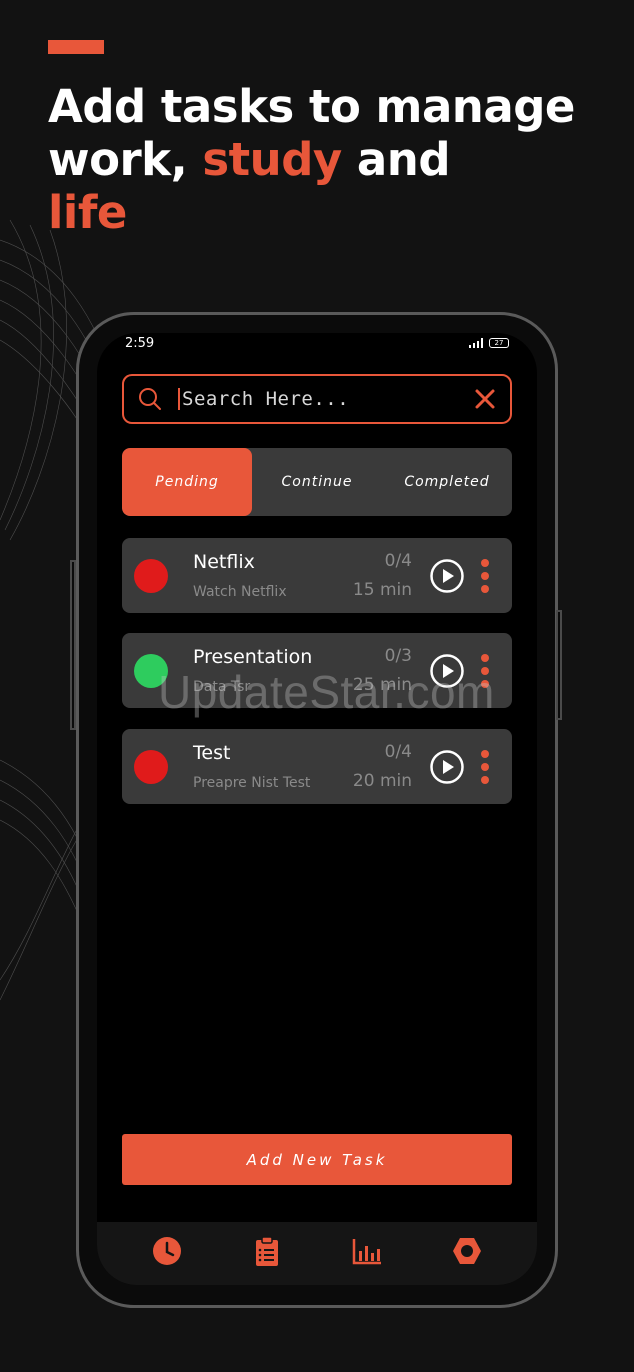 Image resolution: width=634 pixels, height=1372 pixels. I want to click on task-duration: 15 min, so click(382, 590).